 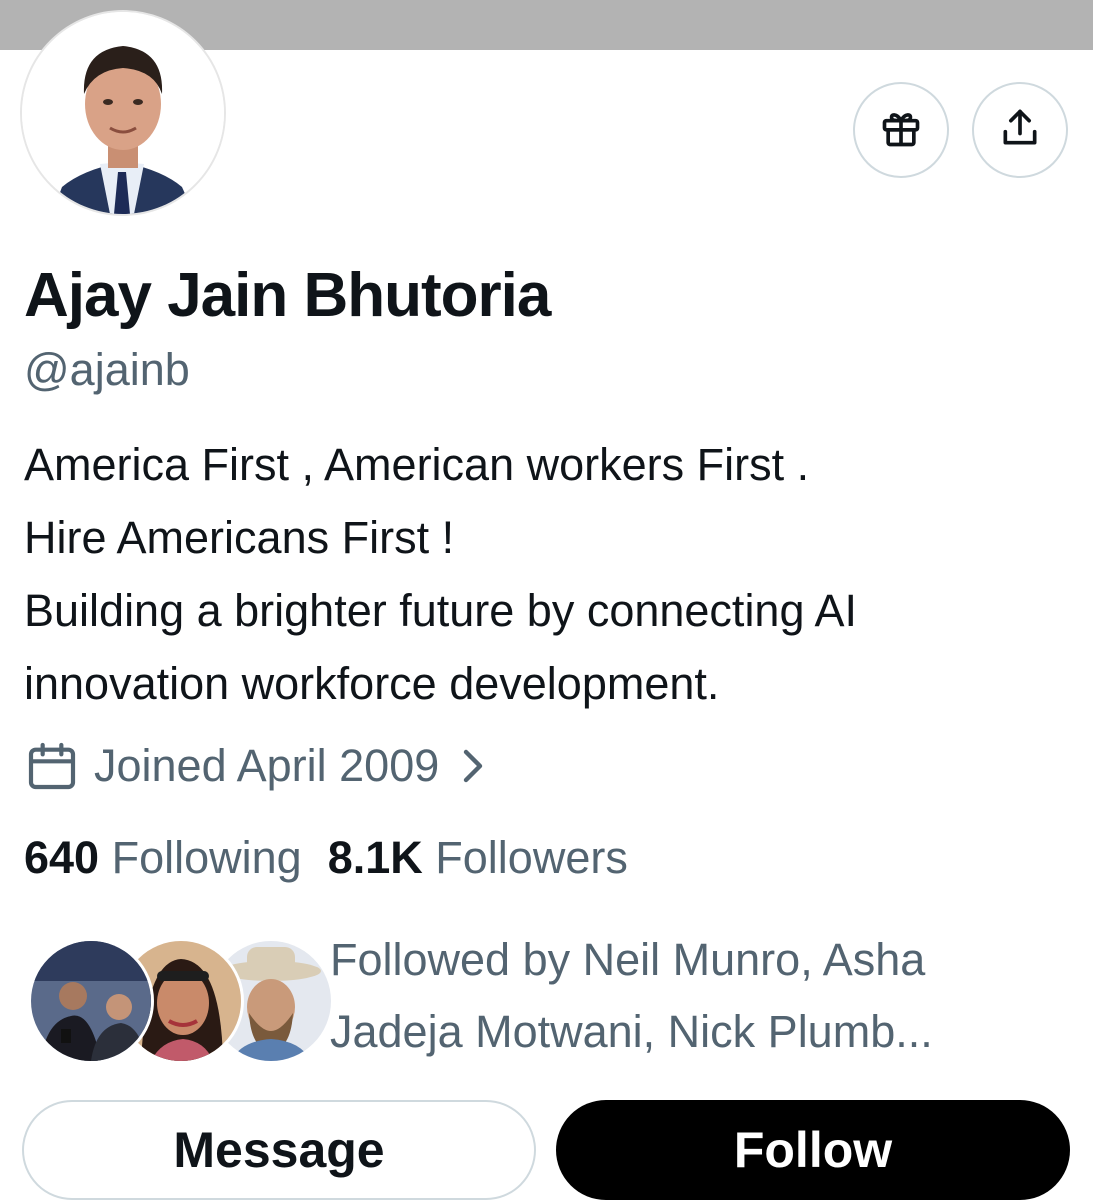 I want to click on gift-button, so click(x=901, y=130).